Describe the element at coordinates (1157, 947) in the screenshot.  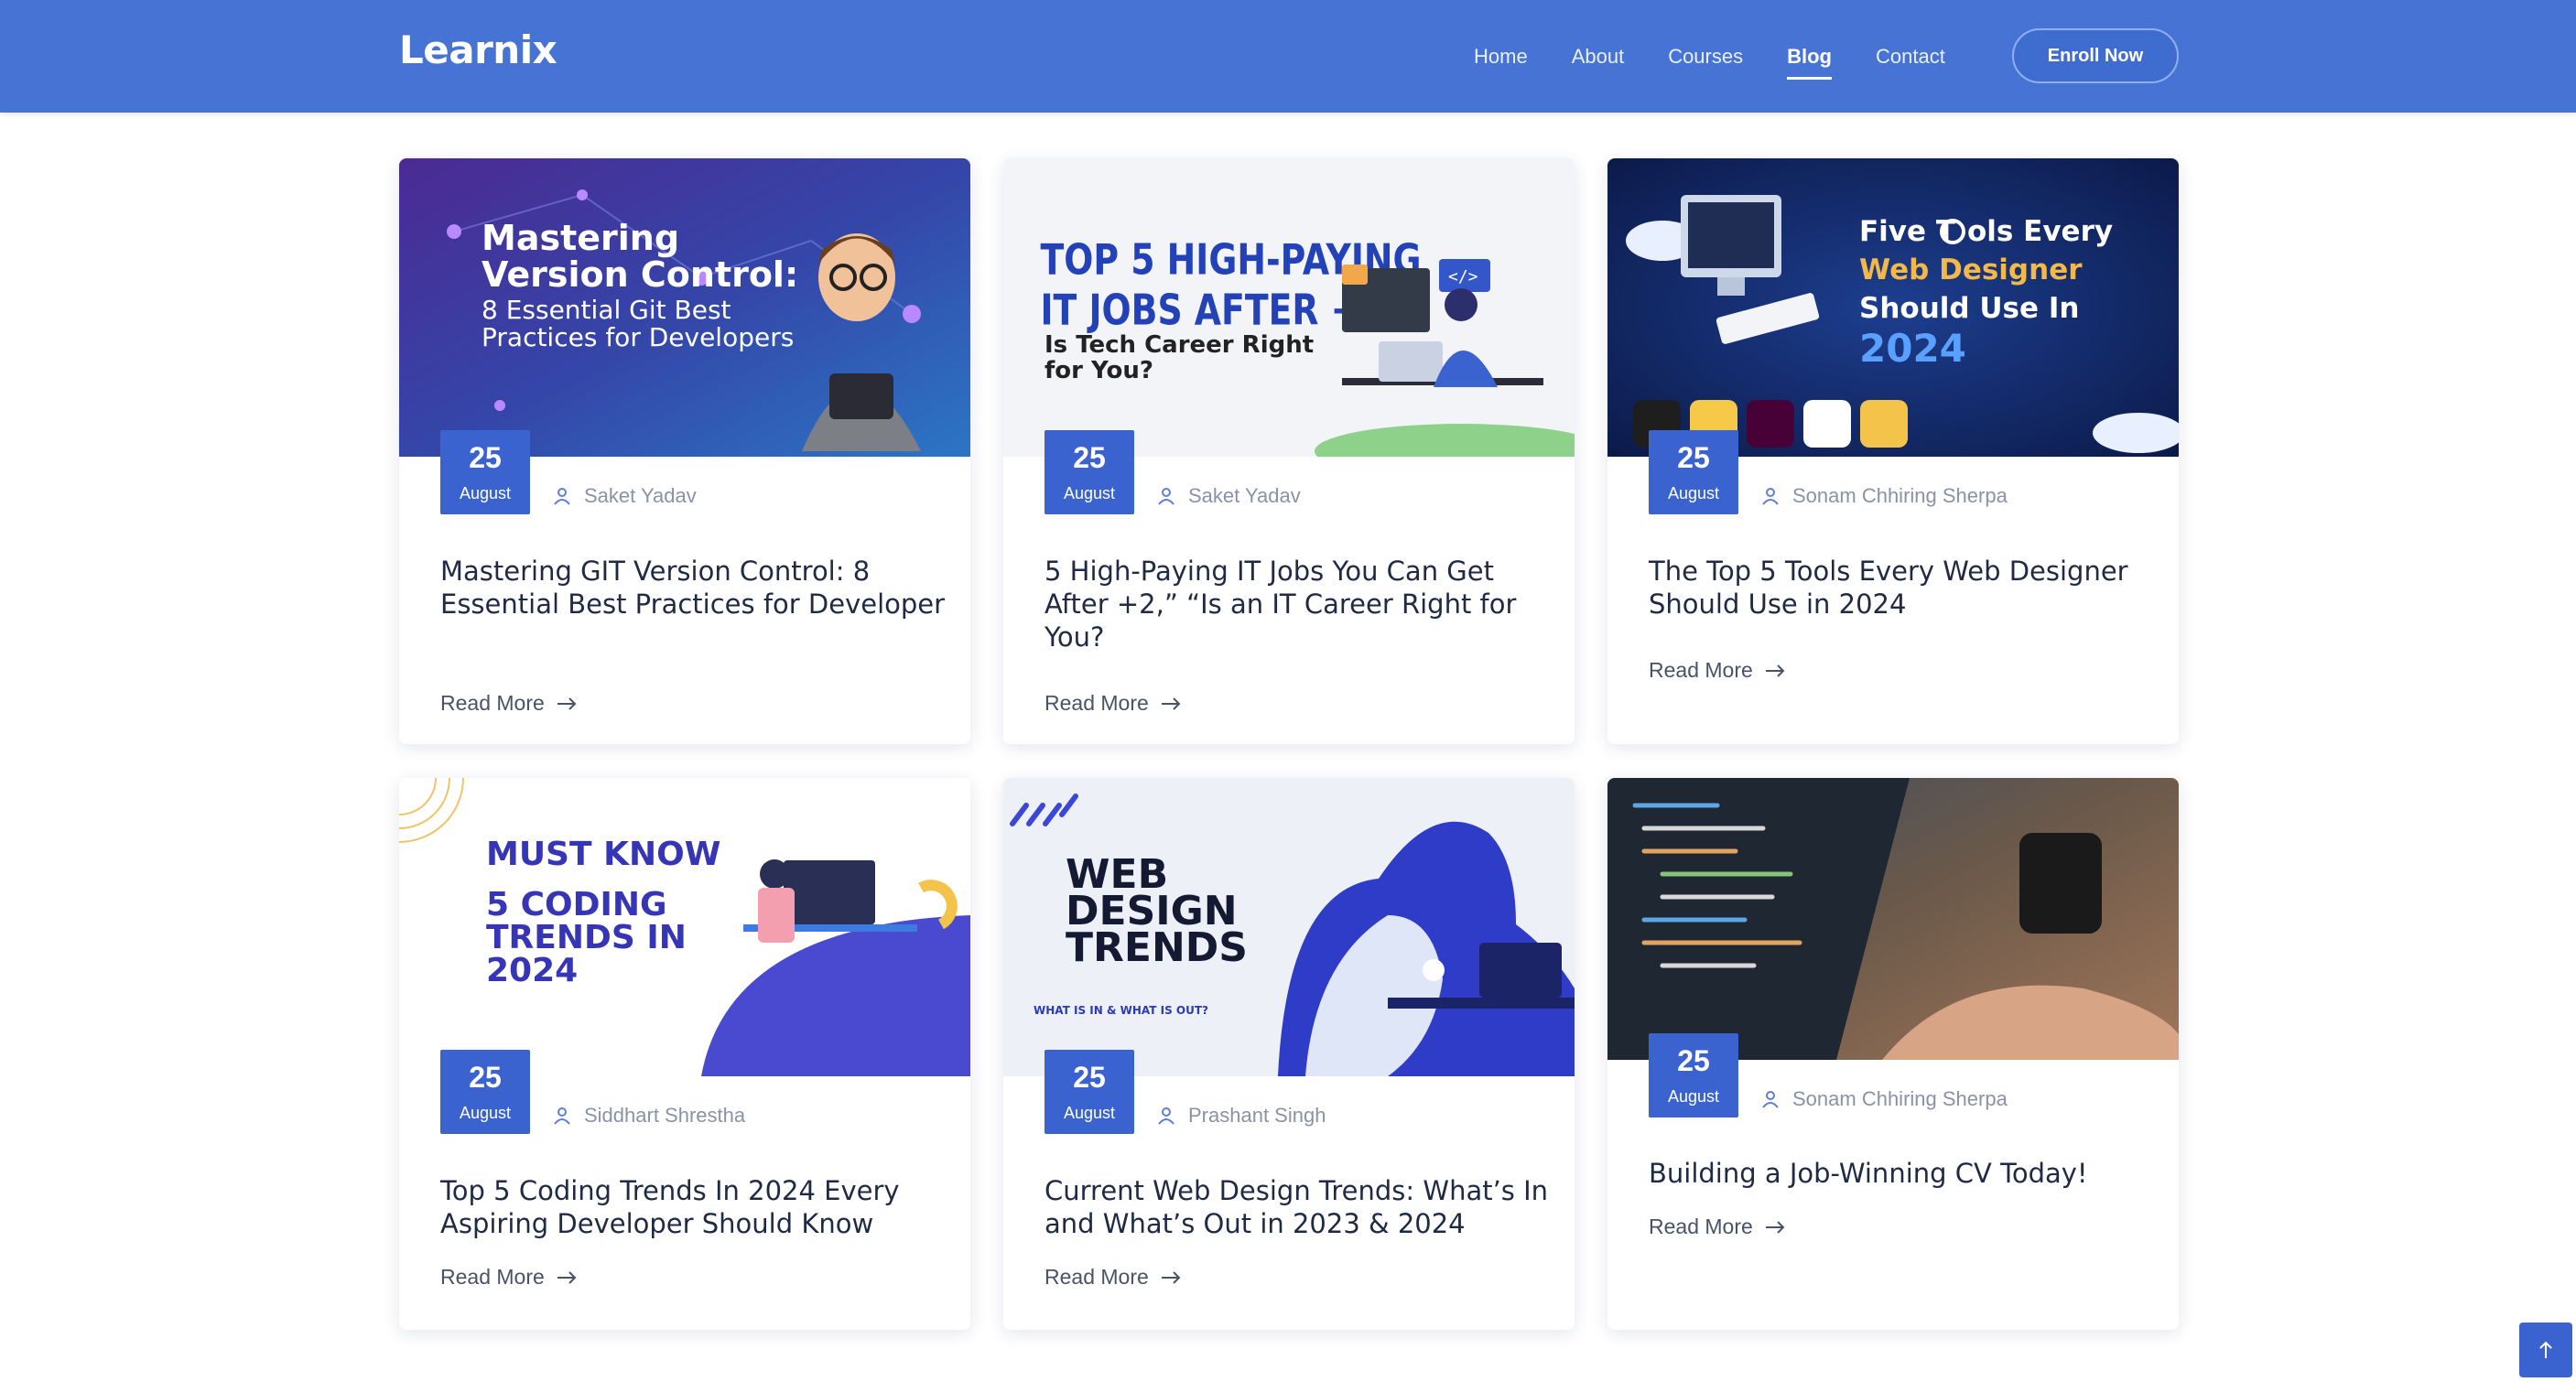
I see `image-text: TRENDS` at that location.